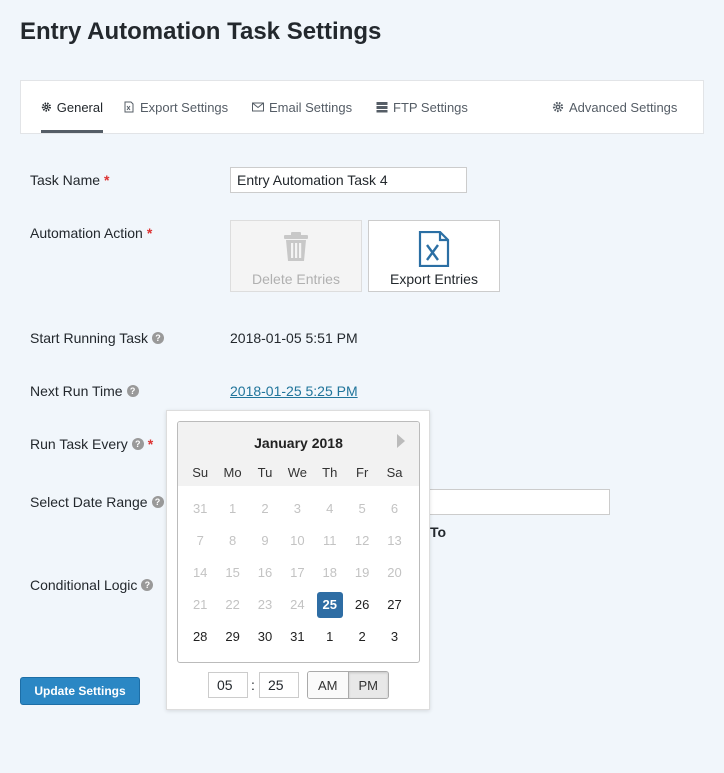  What do you see at coordinates (394, 572) in the screenshot?
I see `calendar-day: 20` at bounding box center [394, 572].